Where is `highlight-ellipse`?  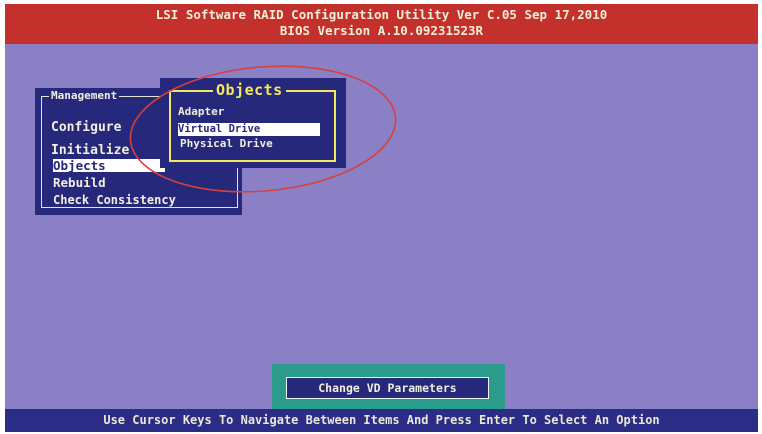 highlight-ellipse is located at coordinates (263, 129).